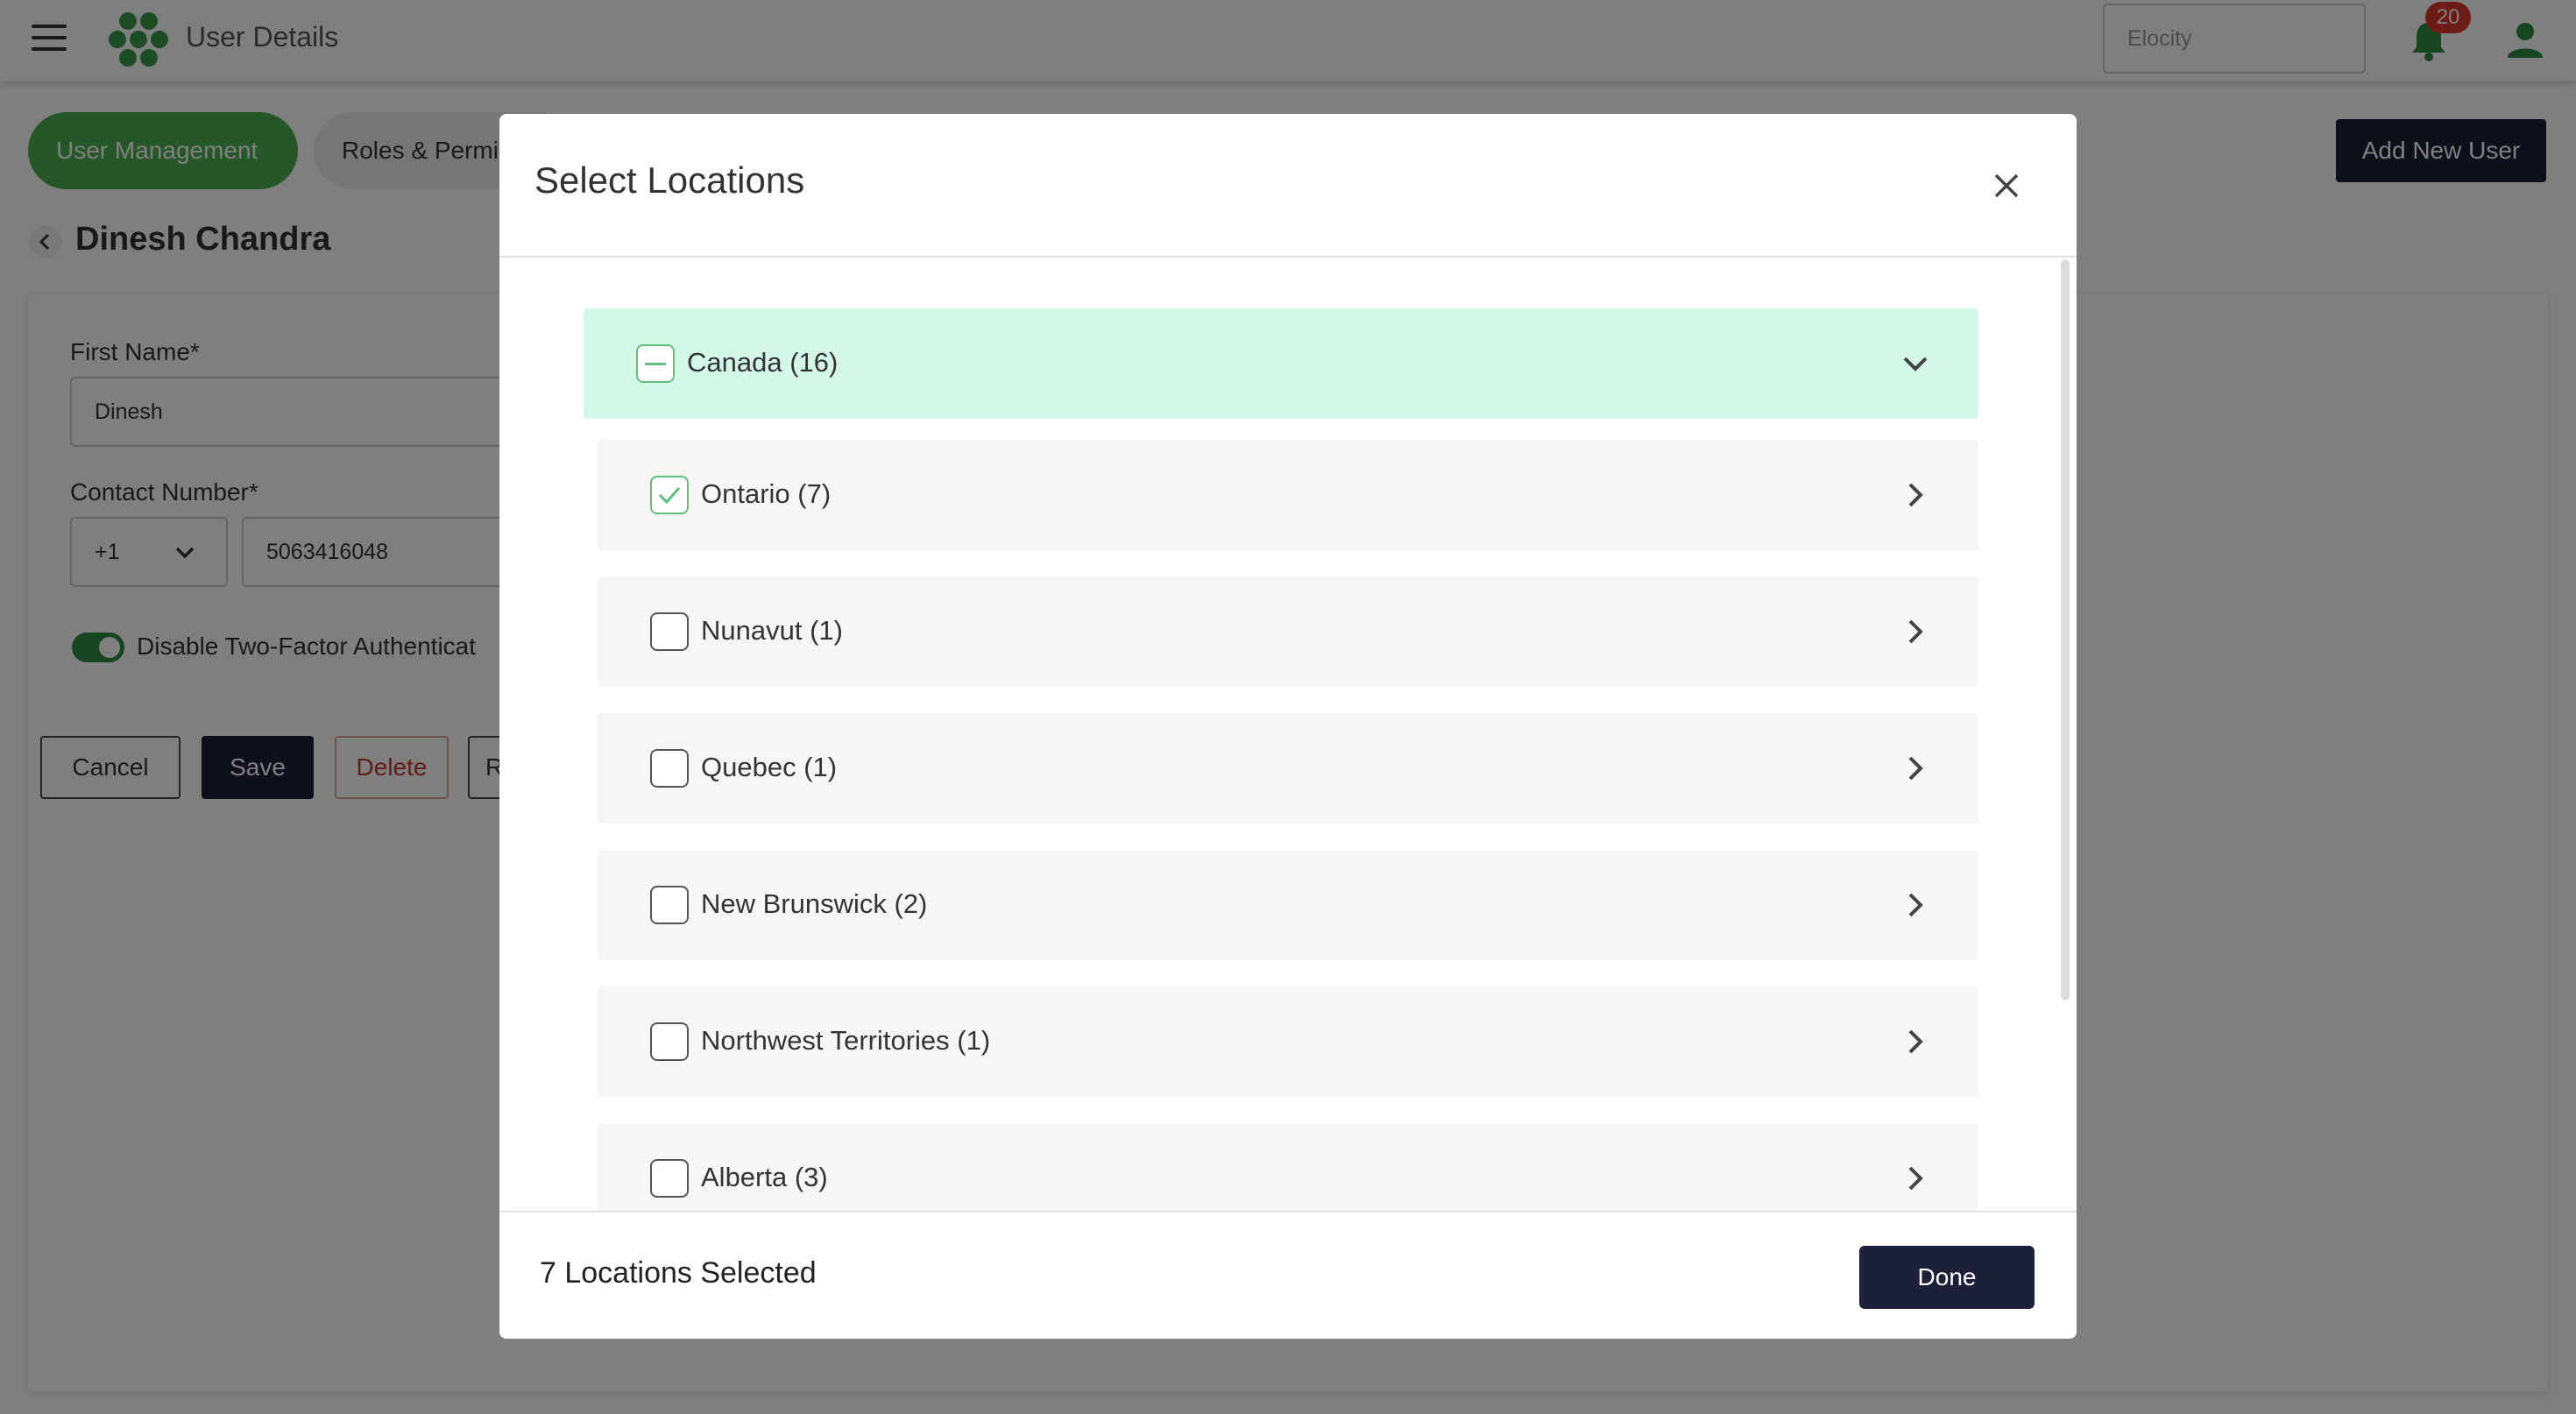  Describe the element at coordinates (1288, 905) in the screenshot. I see `location-row-new-brunswick: New Brunswick (2)` at that location.